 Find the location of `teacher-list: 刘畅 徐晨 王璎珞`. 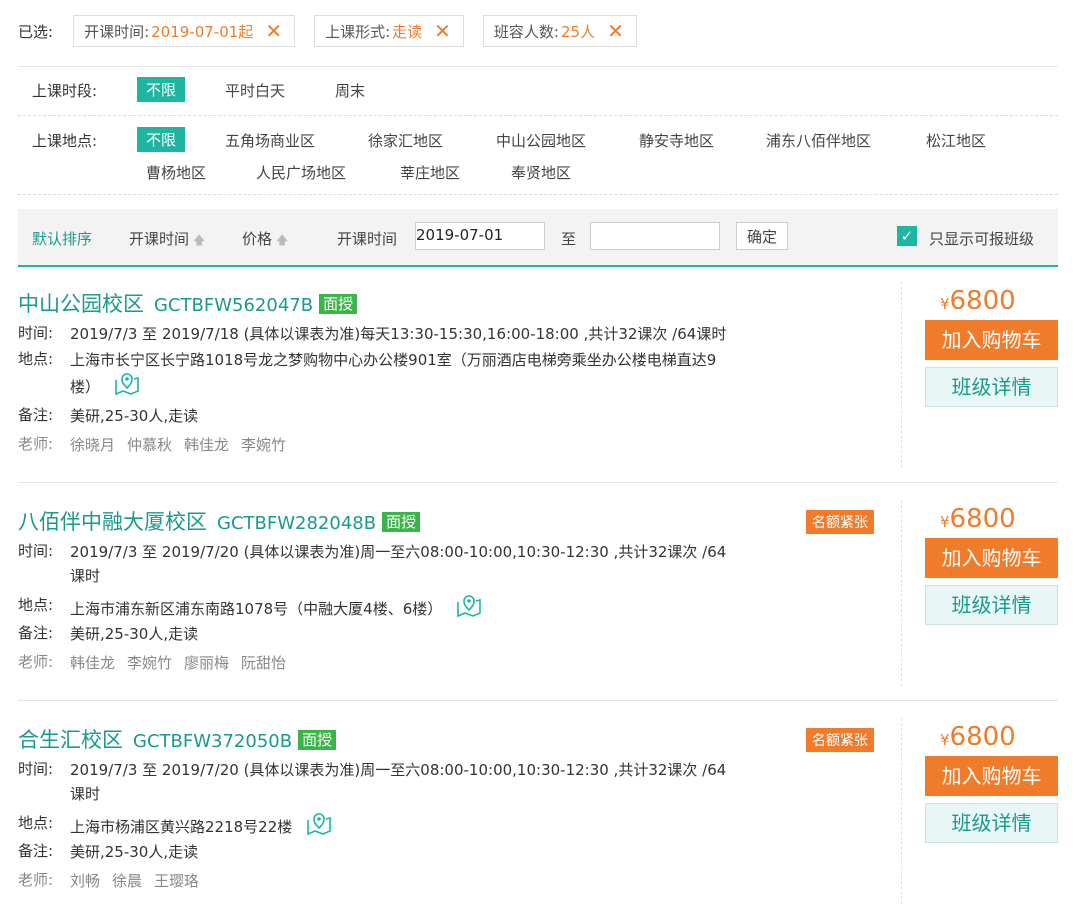

teacher-list: 刘畅 徐晨 王璎珞 is located at coordinates (405, 881).